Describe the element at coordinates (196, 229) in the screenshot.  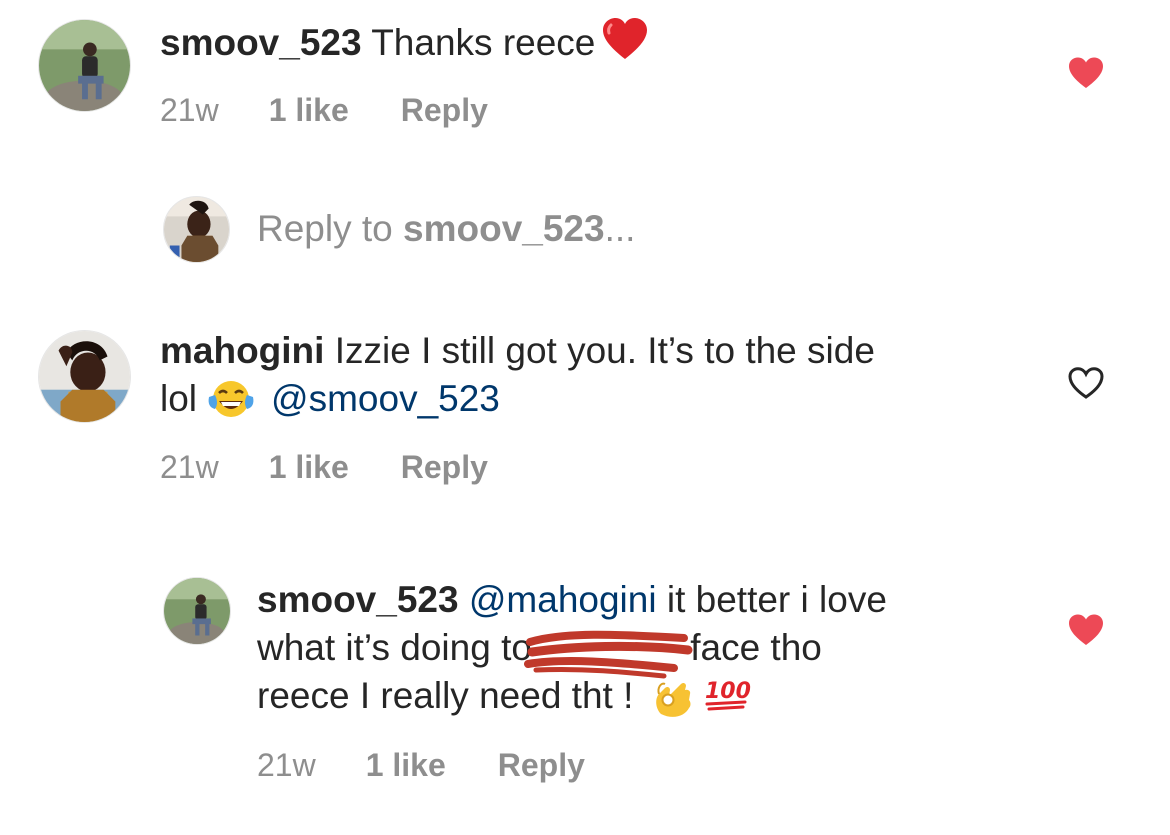
I see `avatar-current-user` at that location.